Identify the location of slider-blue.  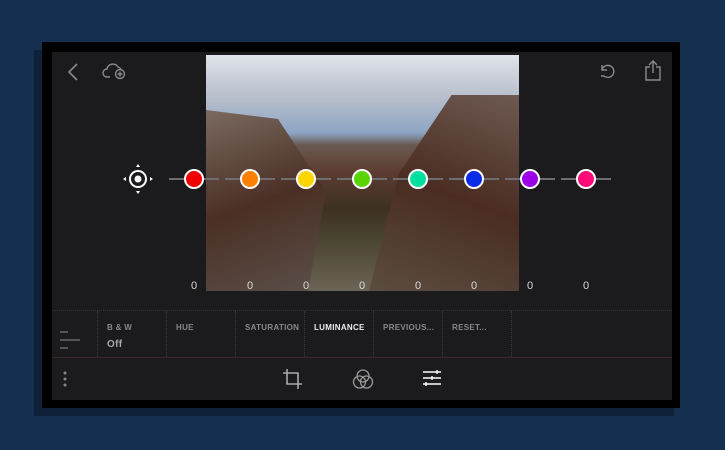
(474, 179).